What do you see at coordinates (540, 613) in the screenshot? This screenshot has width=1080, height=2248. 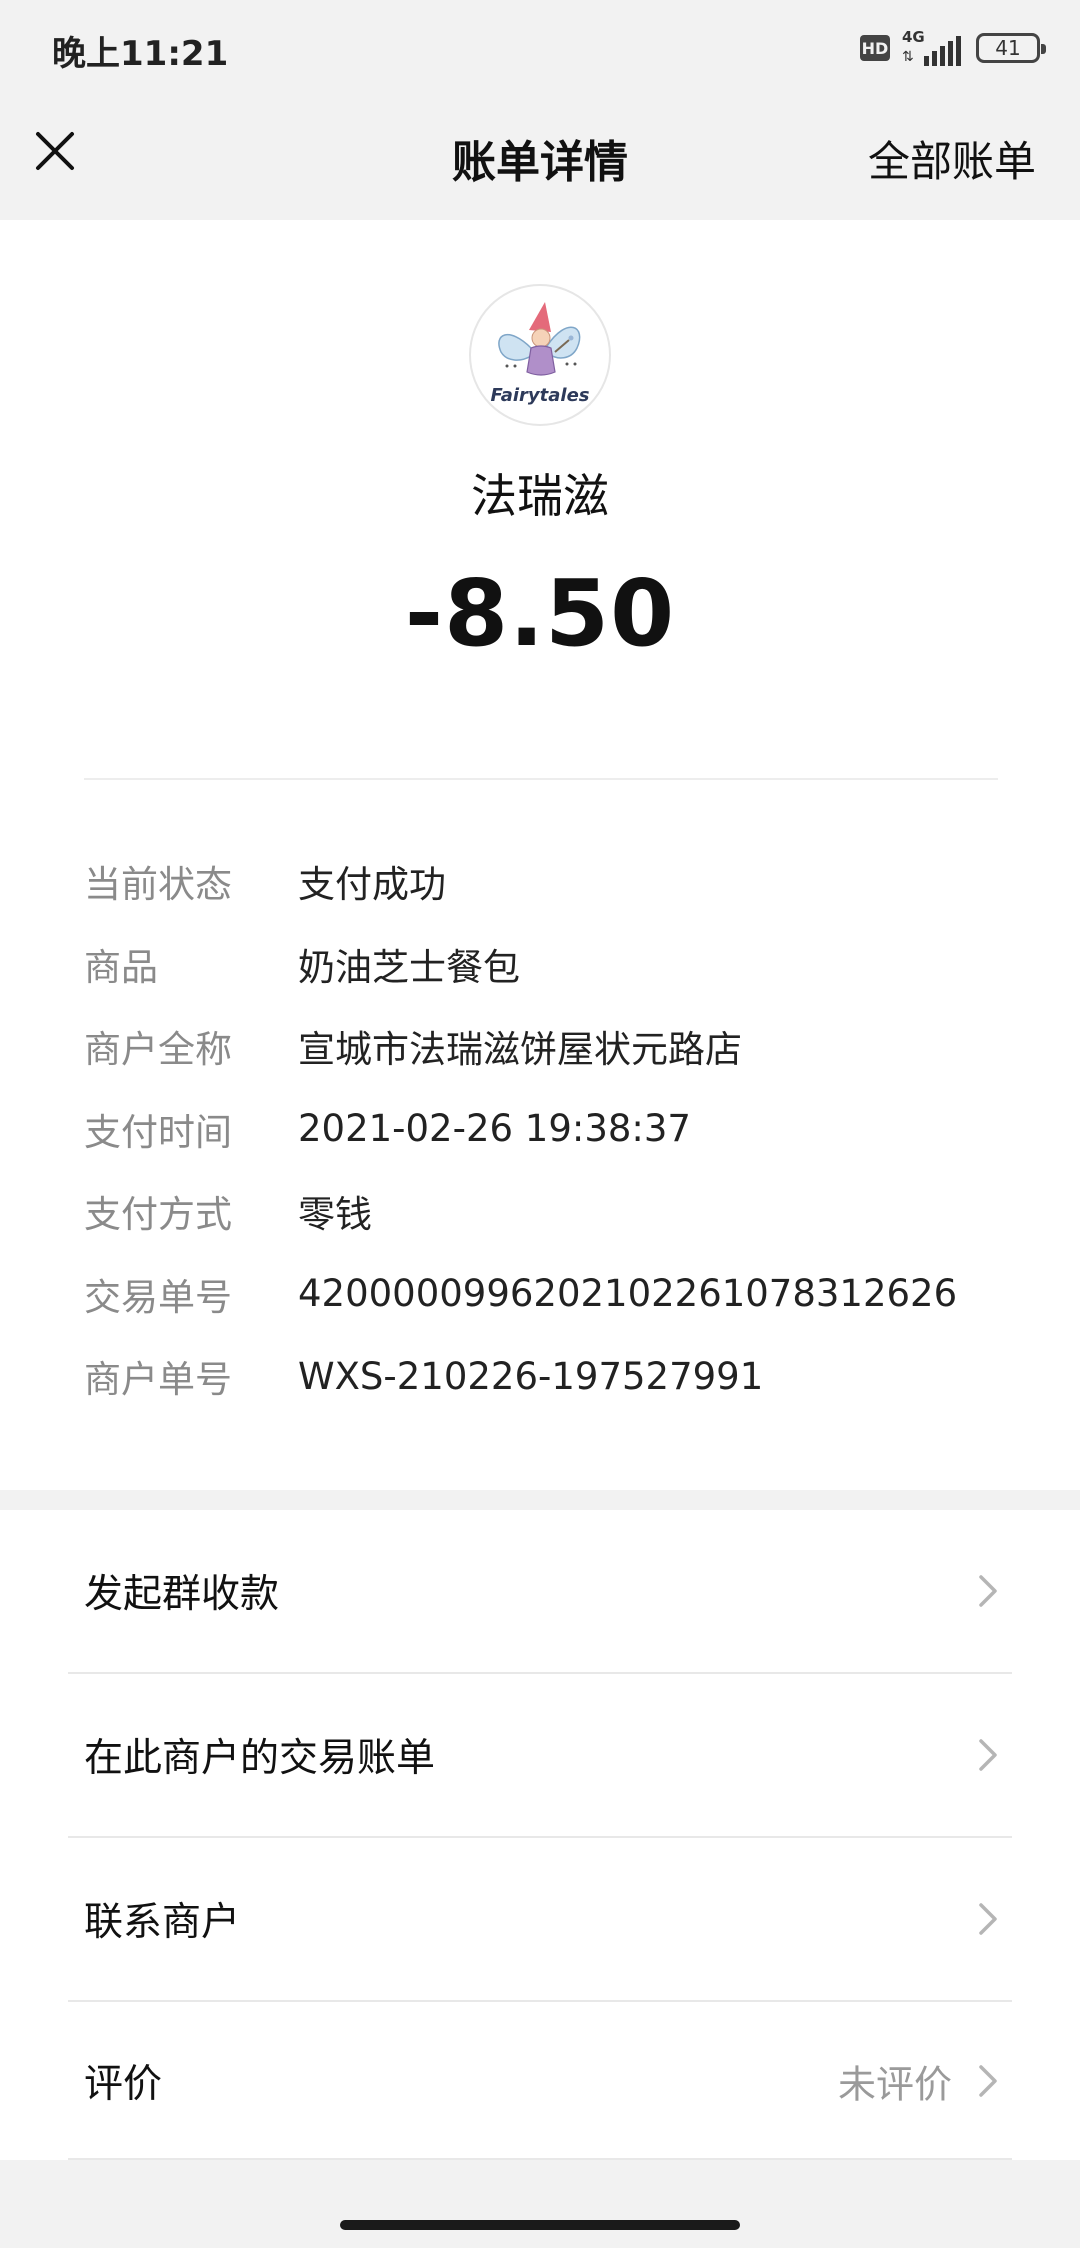 I see `amount: -8.50` at bounding box center [540, 613].